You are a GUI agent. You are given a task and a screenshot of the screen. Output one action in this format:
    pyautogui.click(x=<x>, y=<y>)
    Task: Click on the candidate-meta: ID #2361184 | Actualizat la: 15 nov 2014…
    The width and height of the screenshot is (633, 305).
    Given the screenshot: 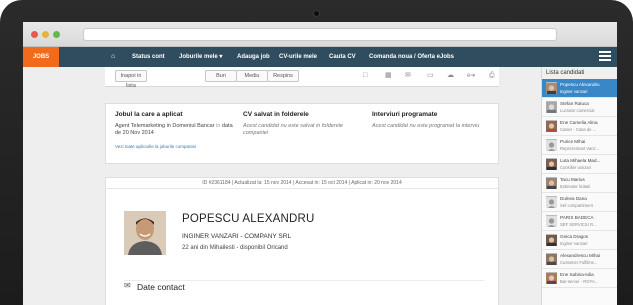 What is the action you would take?
    pyautogui.click(x=302, y=183)
    